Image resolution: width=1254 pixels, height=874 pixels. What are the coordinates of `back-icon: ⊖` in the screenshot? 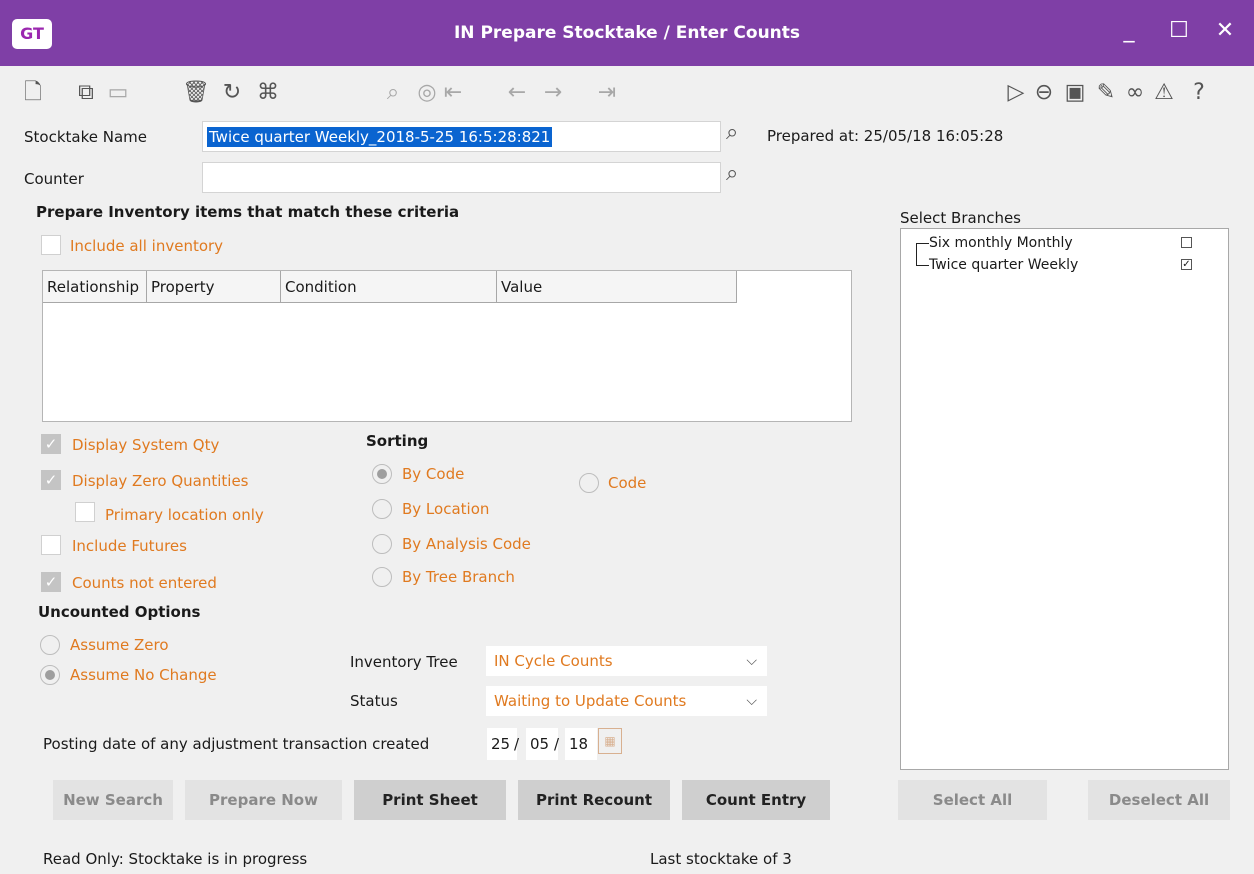 It's located at (1044, 93).